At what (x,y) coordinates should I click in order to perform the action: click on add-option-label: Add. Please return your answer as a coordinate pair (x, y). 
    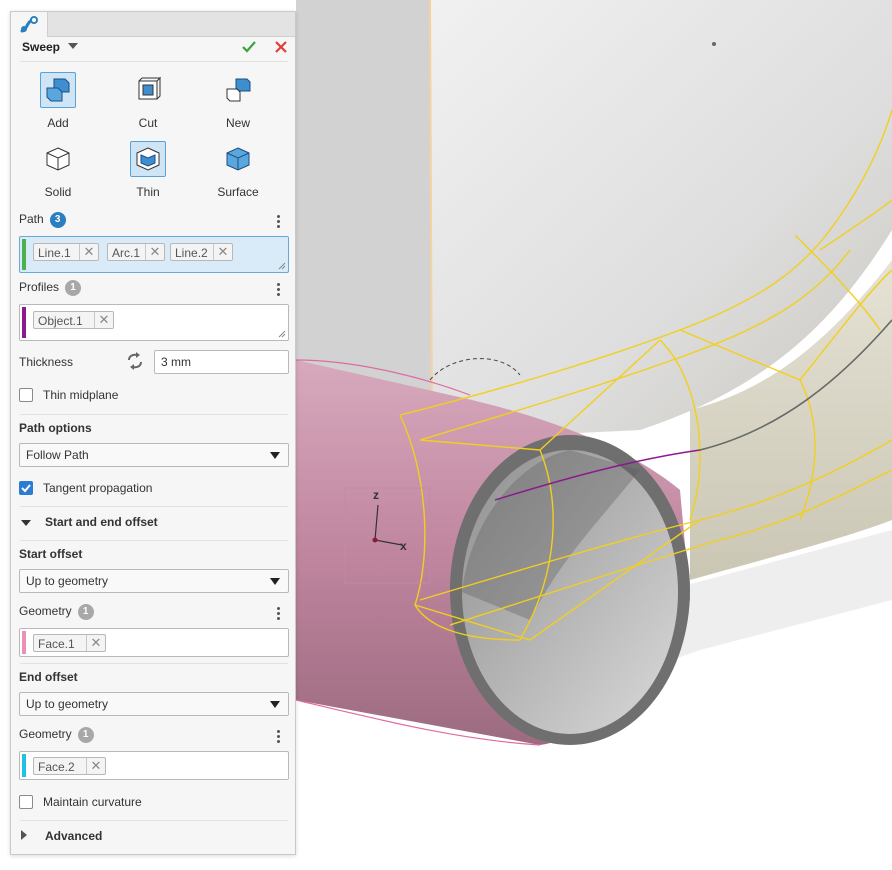
    Looking at the image, I should click on (58, 123).